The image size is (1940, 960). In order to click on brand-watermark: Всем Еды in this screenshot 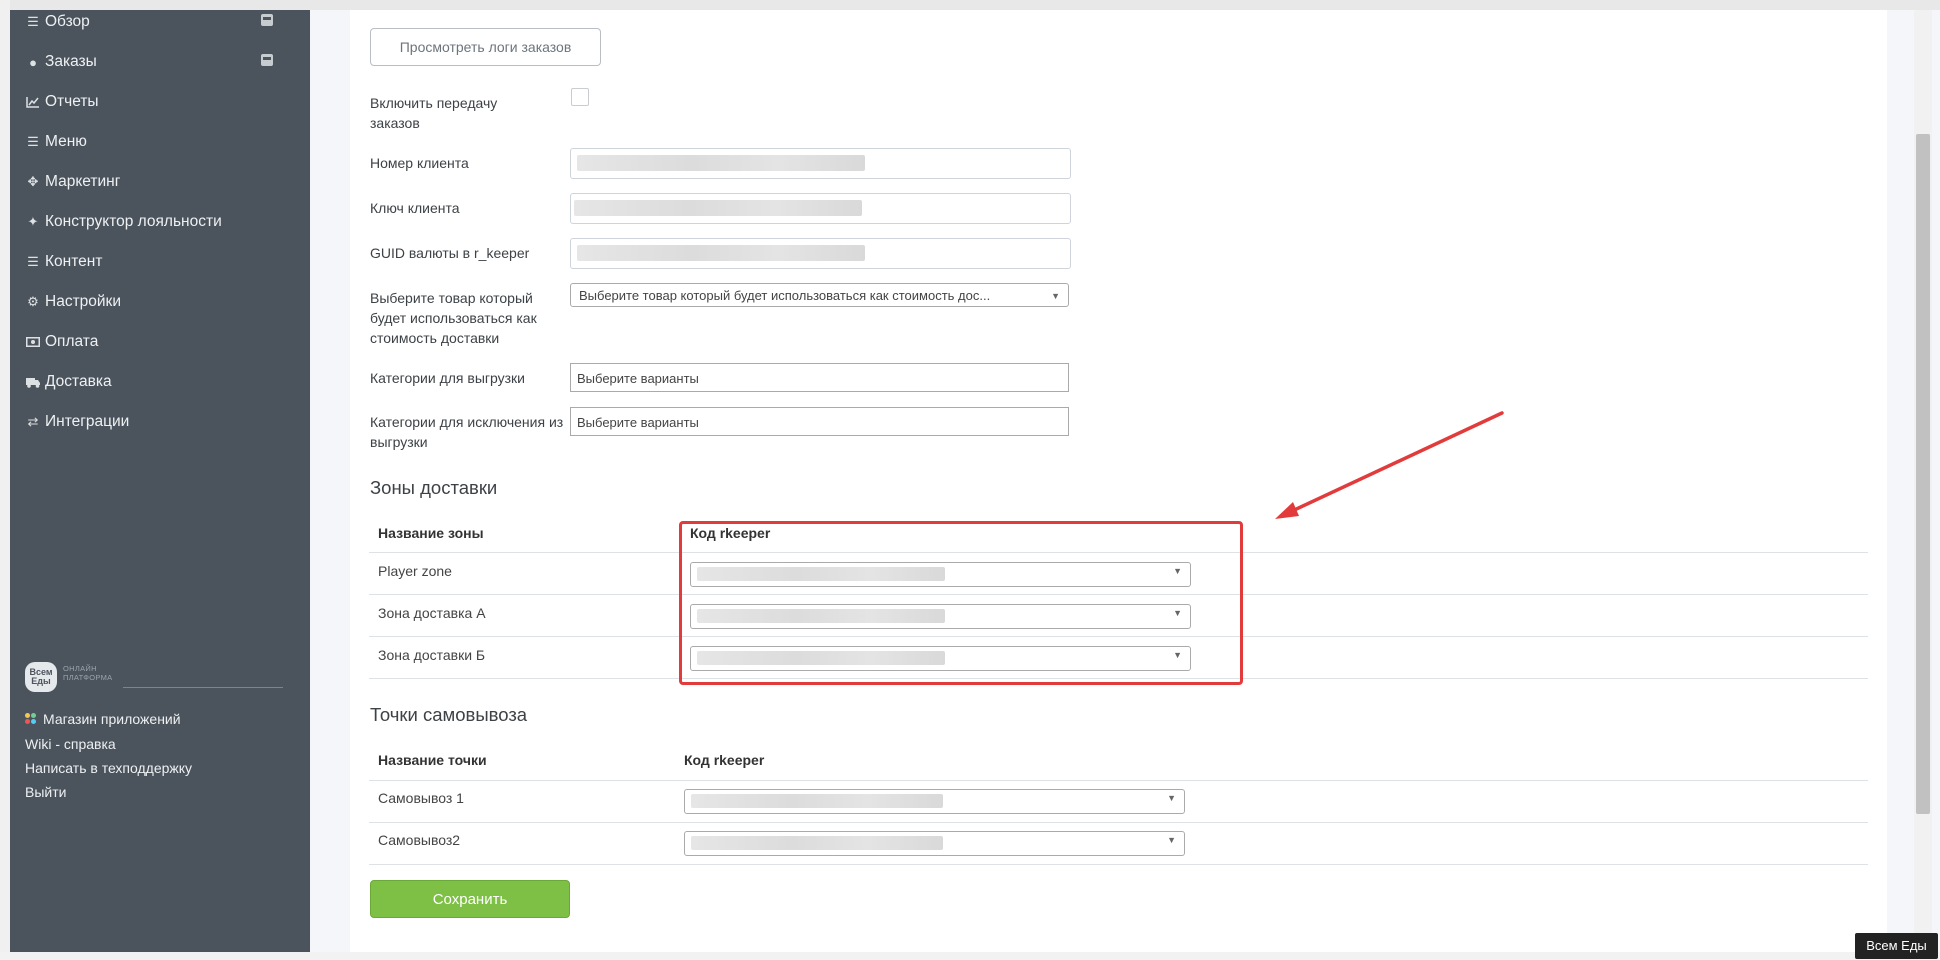, I will do `click(1896, 946)`.